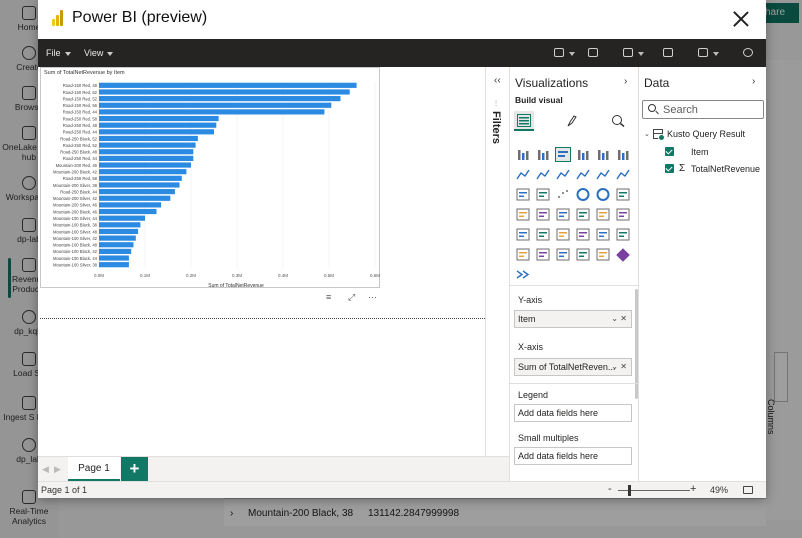  What do you see at coordinates (603, 154) in the screenshot?
I see `100-stacked-bar-icon` at bounding box center [603, 154].